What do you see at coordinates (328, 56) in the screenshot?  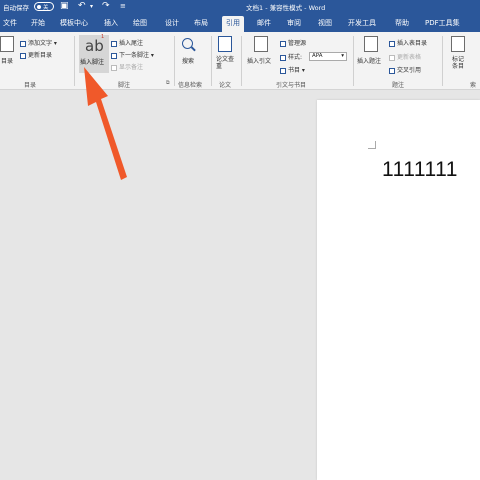 I see `citation-style-select: APA ▾` at bounding box center [328, 56].